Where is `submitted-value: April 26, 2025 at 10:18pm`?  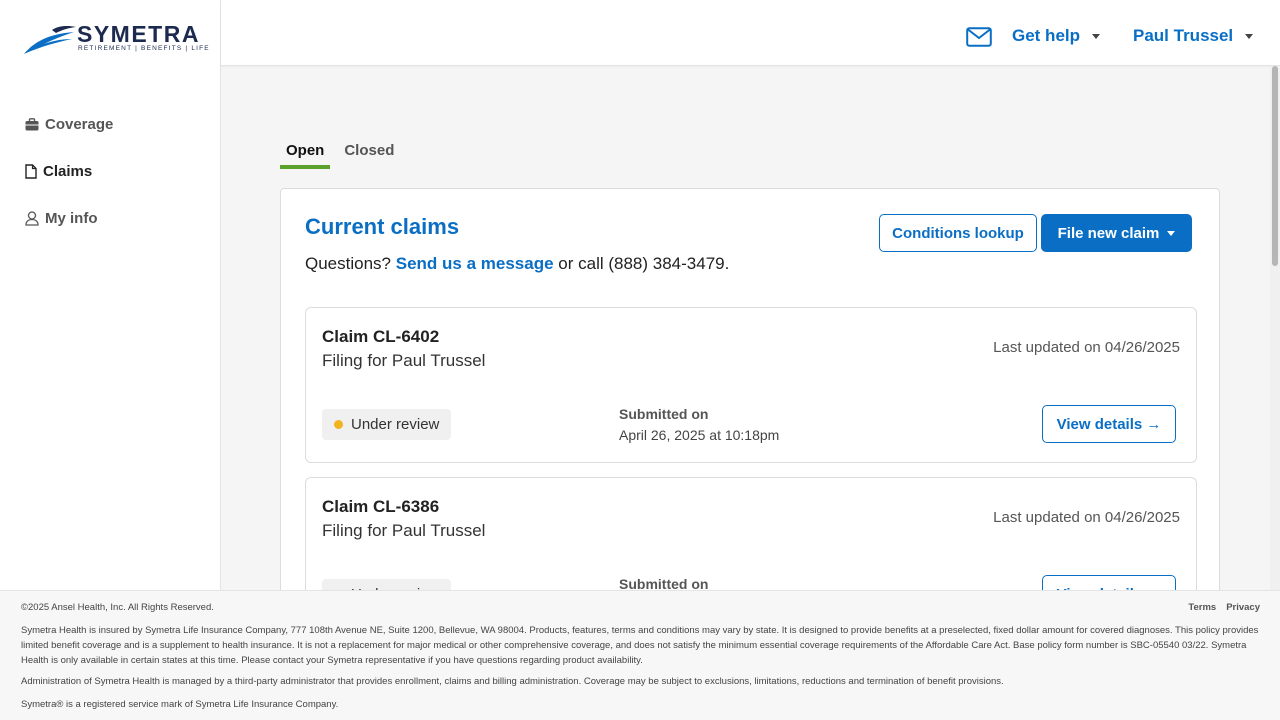 submitted-value: April 26, 2025 at 10:18pm is located at coordinates (699, 435).